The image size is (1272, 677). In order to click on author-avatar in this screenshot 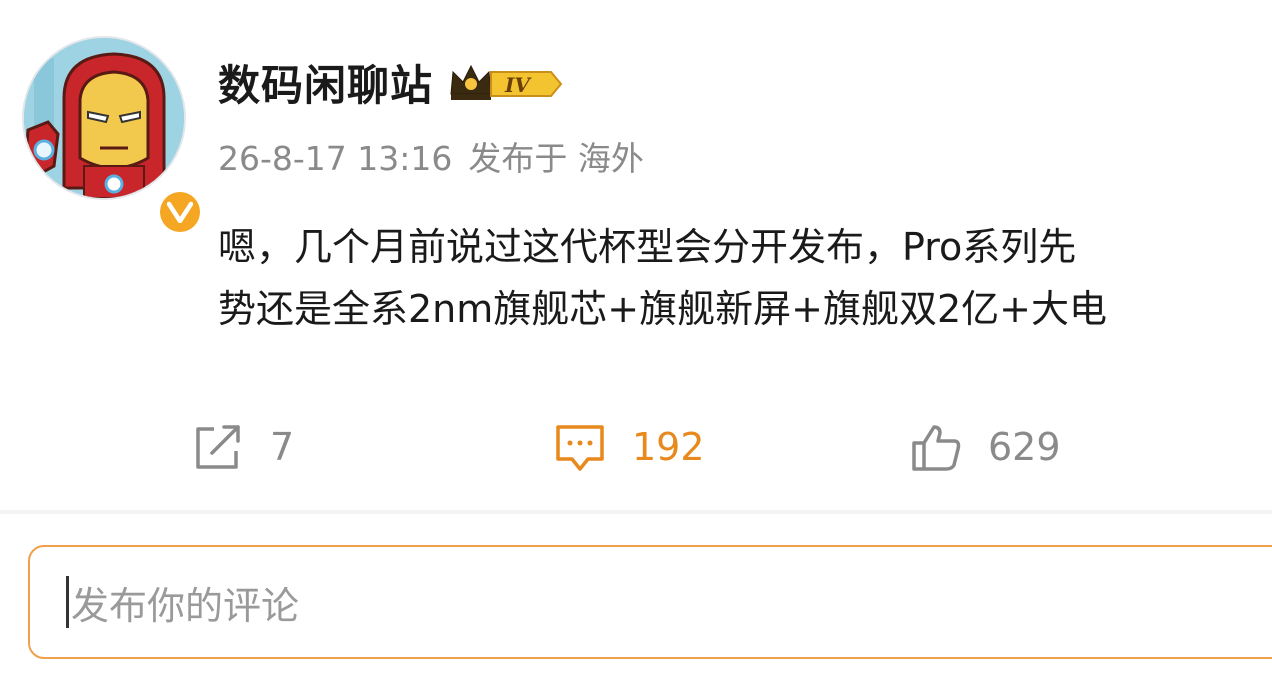, I will do `click(113, 136)`.